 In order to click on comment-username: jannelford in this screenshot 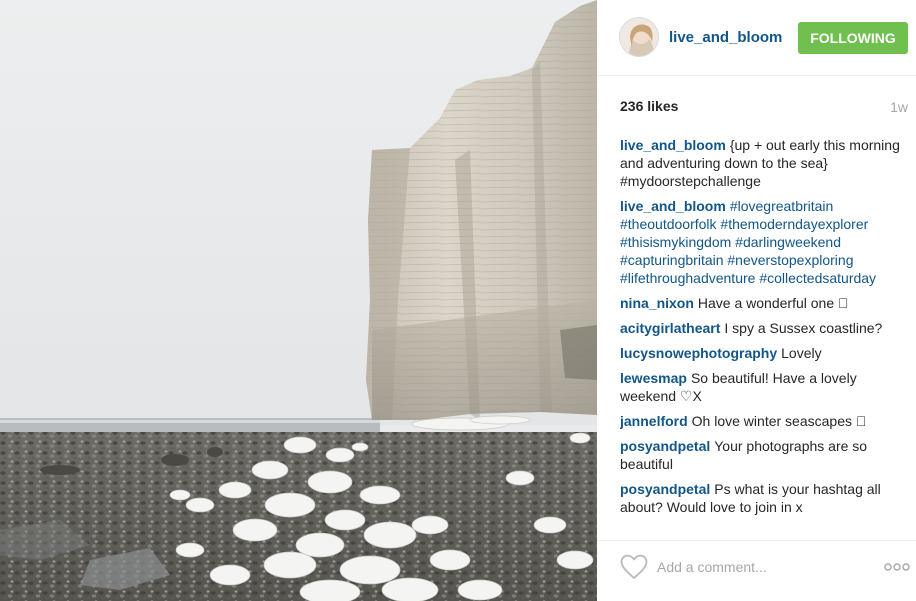, I will do `click(654, 421)`.